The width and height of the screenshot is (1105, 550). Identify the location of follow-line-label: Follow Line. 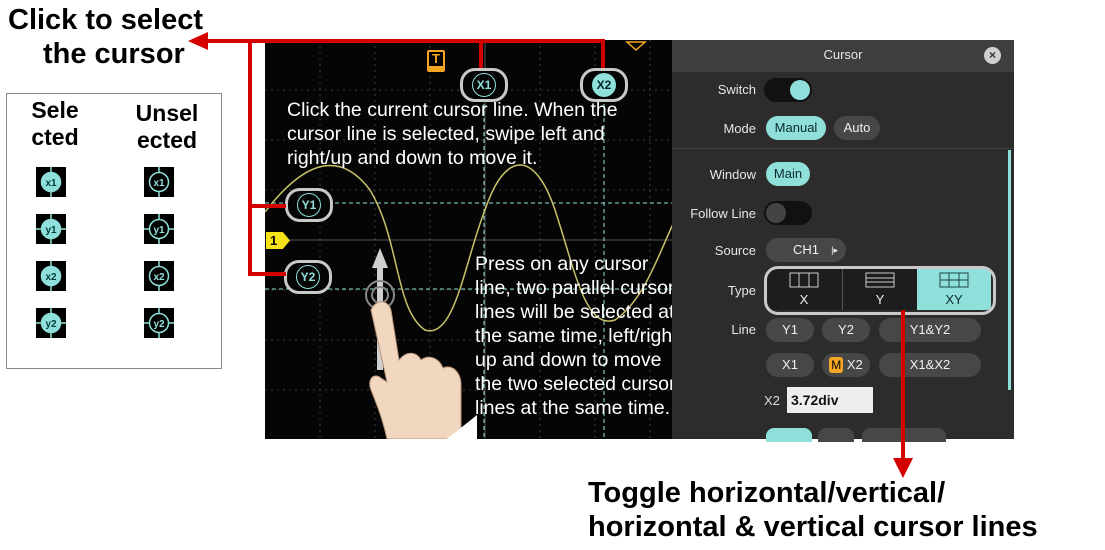
(723, 213).